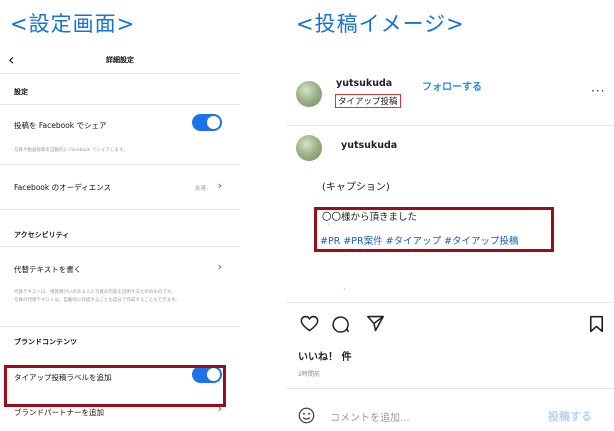  Describe the element at coordinates (213, 122) in the screenshot. I see `toggle-knob` at that location.